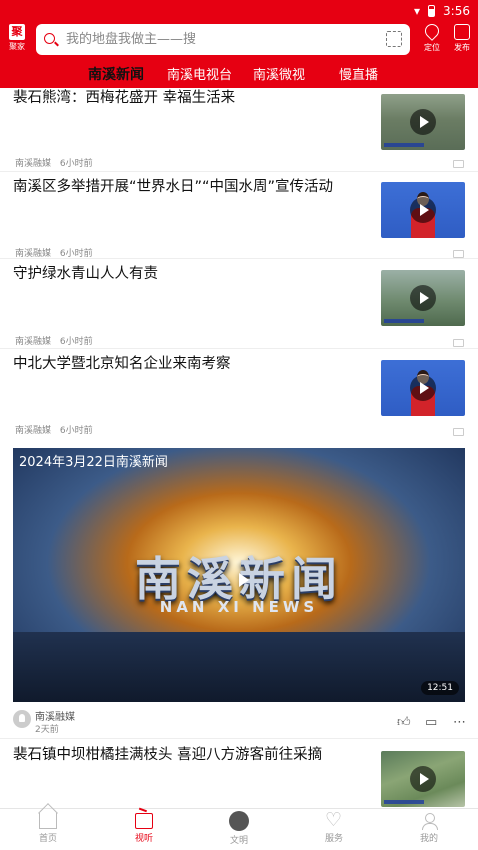 This screenshot has height=850, width=478. I want to click on nav-wenming-label: 文明, so click(238, 841).